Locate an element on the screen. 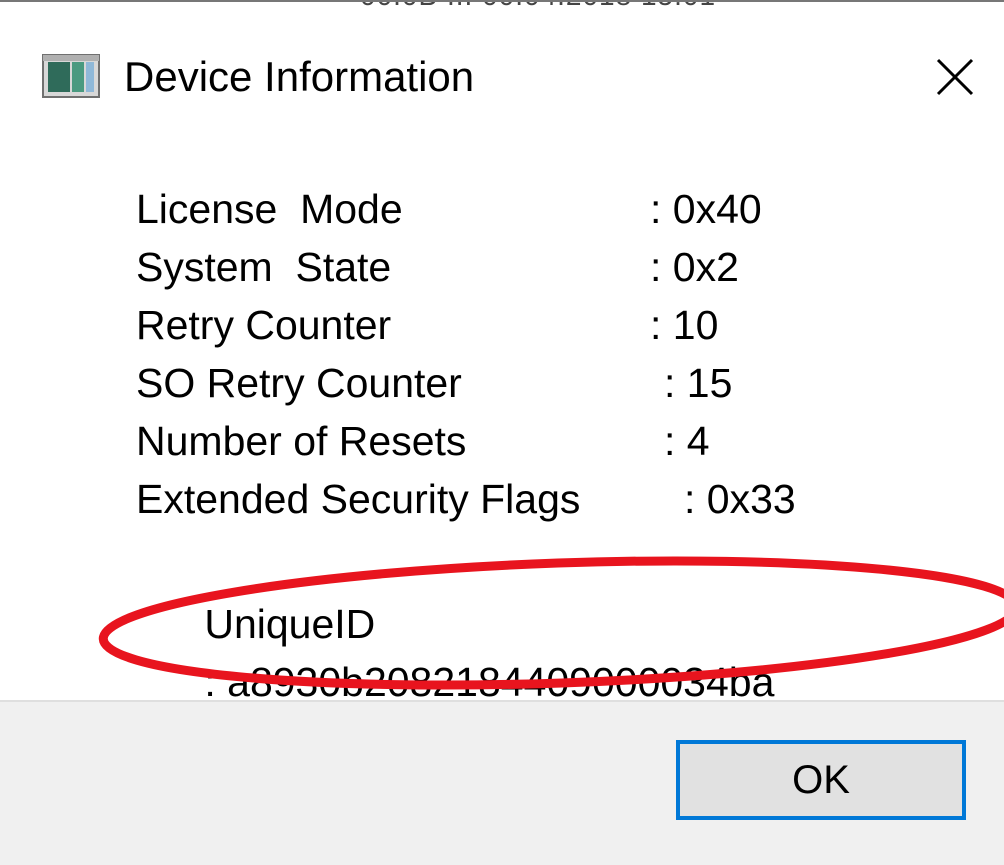 The height and width of the screenshot is (865, 1004). info-value: : 10 is located at coordinates (684, 325).